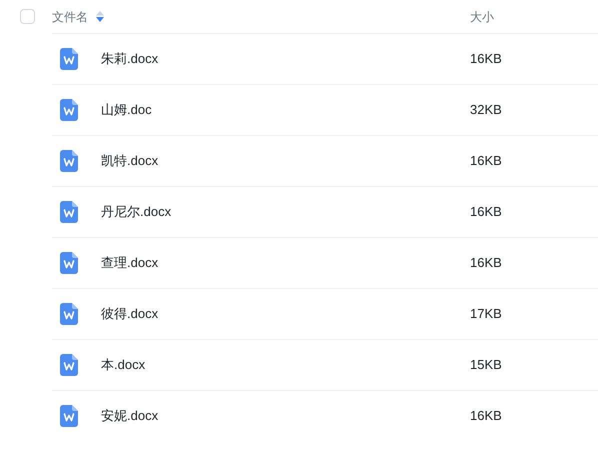  I want to click on file-name: 本.docx, so click(285, 365).